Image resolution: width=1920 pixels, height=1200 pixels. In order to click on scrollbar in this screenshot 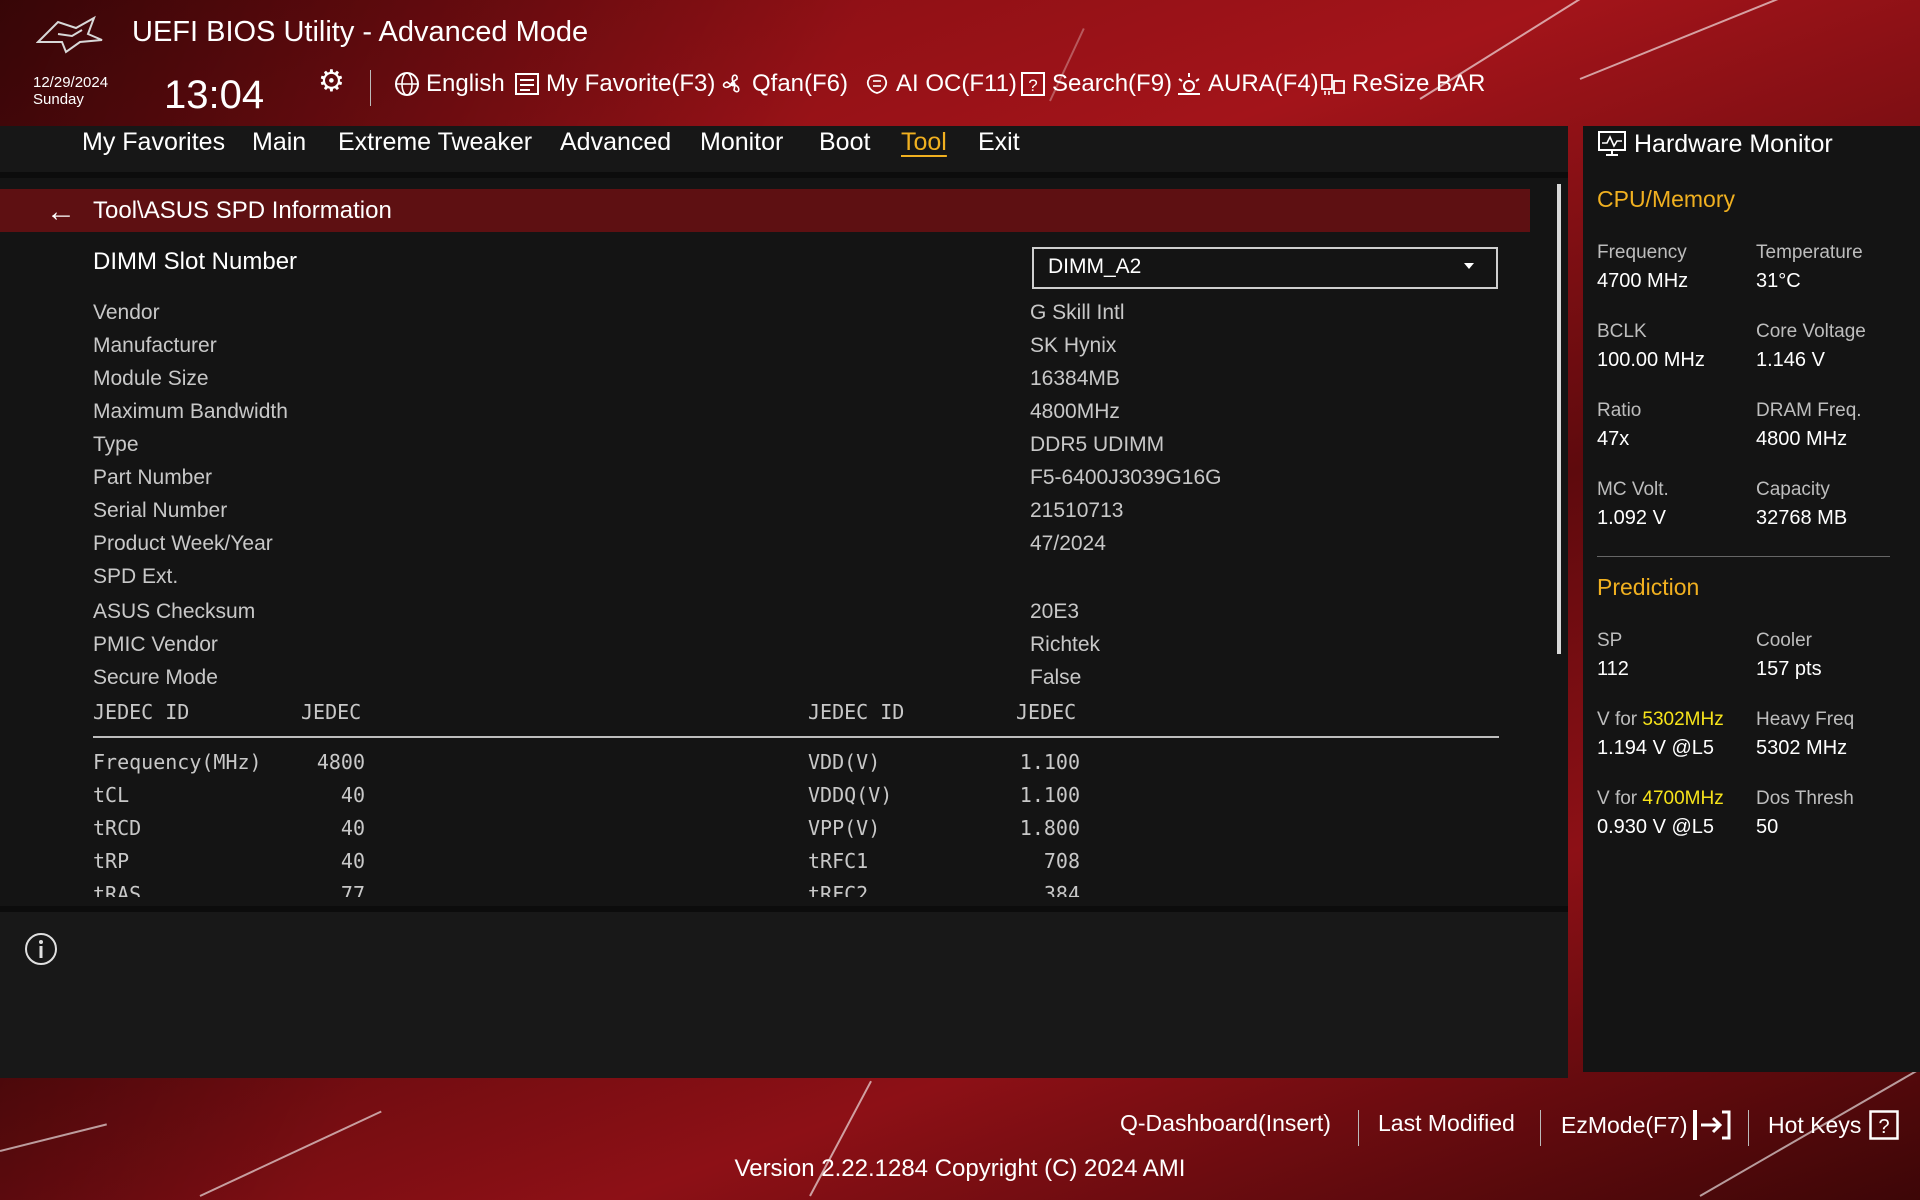, I will do `click(1559, 419)`.